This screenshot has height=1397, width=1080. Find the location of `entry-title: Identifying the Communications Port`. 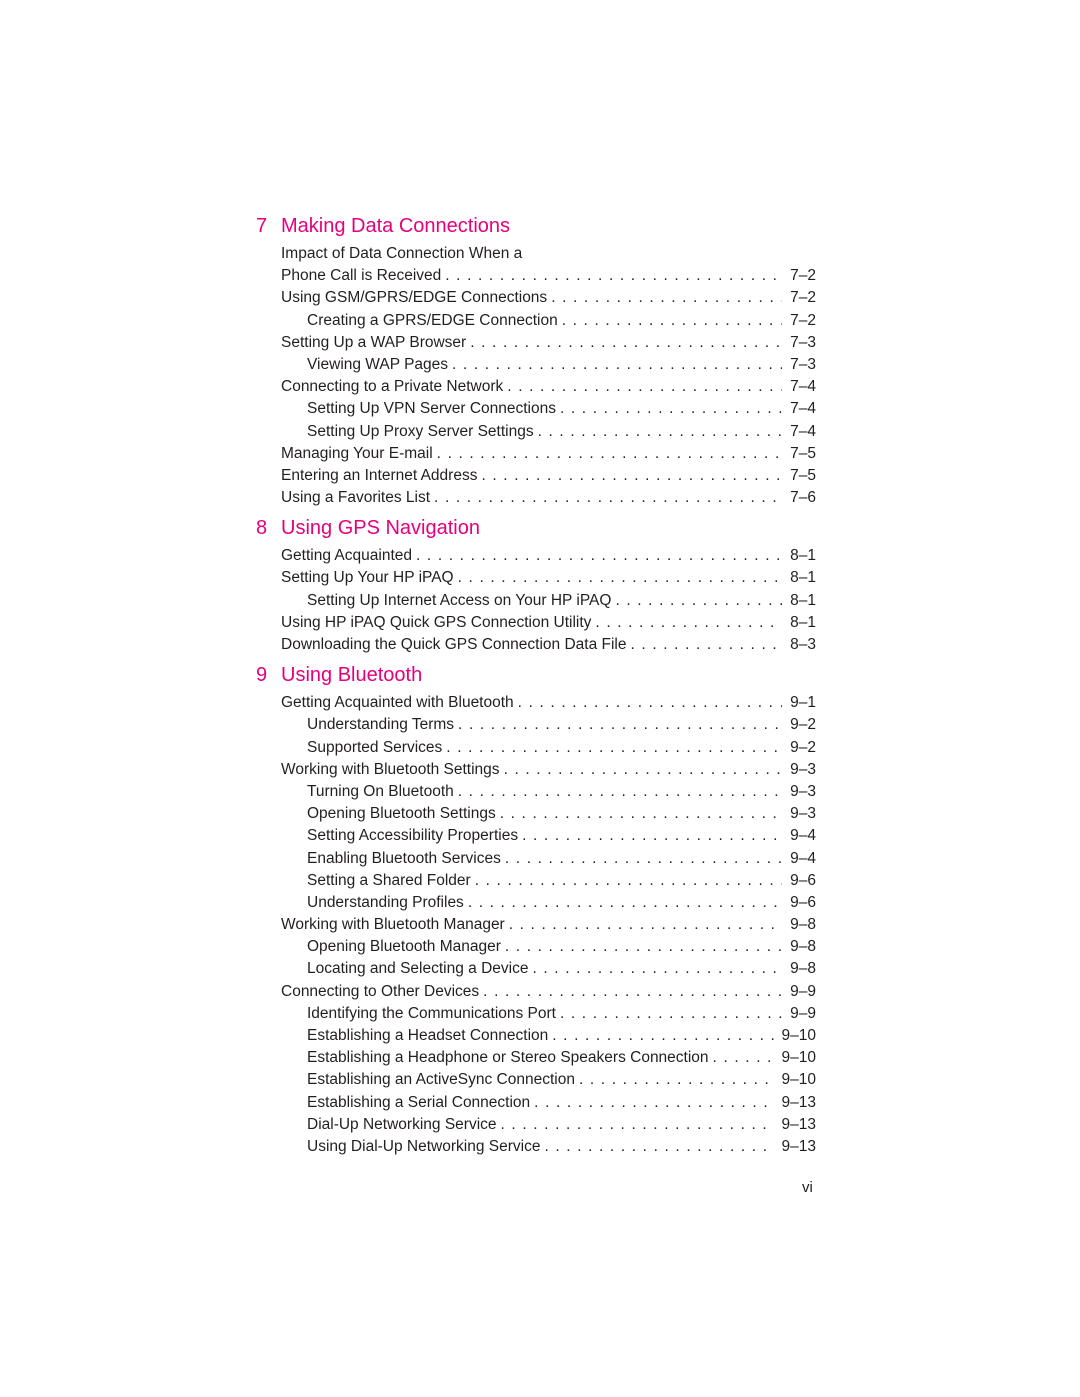

entry-title: Identifying the Communications Port is located at coordinates (431, 1013).